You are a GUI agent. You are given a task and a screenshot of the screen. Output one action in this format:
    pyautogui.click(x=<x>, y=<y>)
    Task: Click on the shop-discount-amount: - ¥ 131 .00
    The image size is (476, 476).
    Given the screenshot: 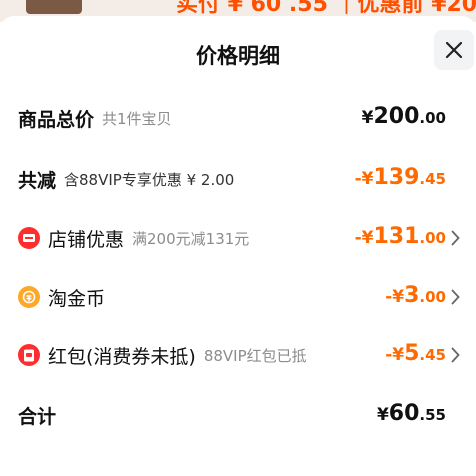 What is the action you would take?
    pyautogui.click(x=400, y=238)
    